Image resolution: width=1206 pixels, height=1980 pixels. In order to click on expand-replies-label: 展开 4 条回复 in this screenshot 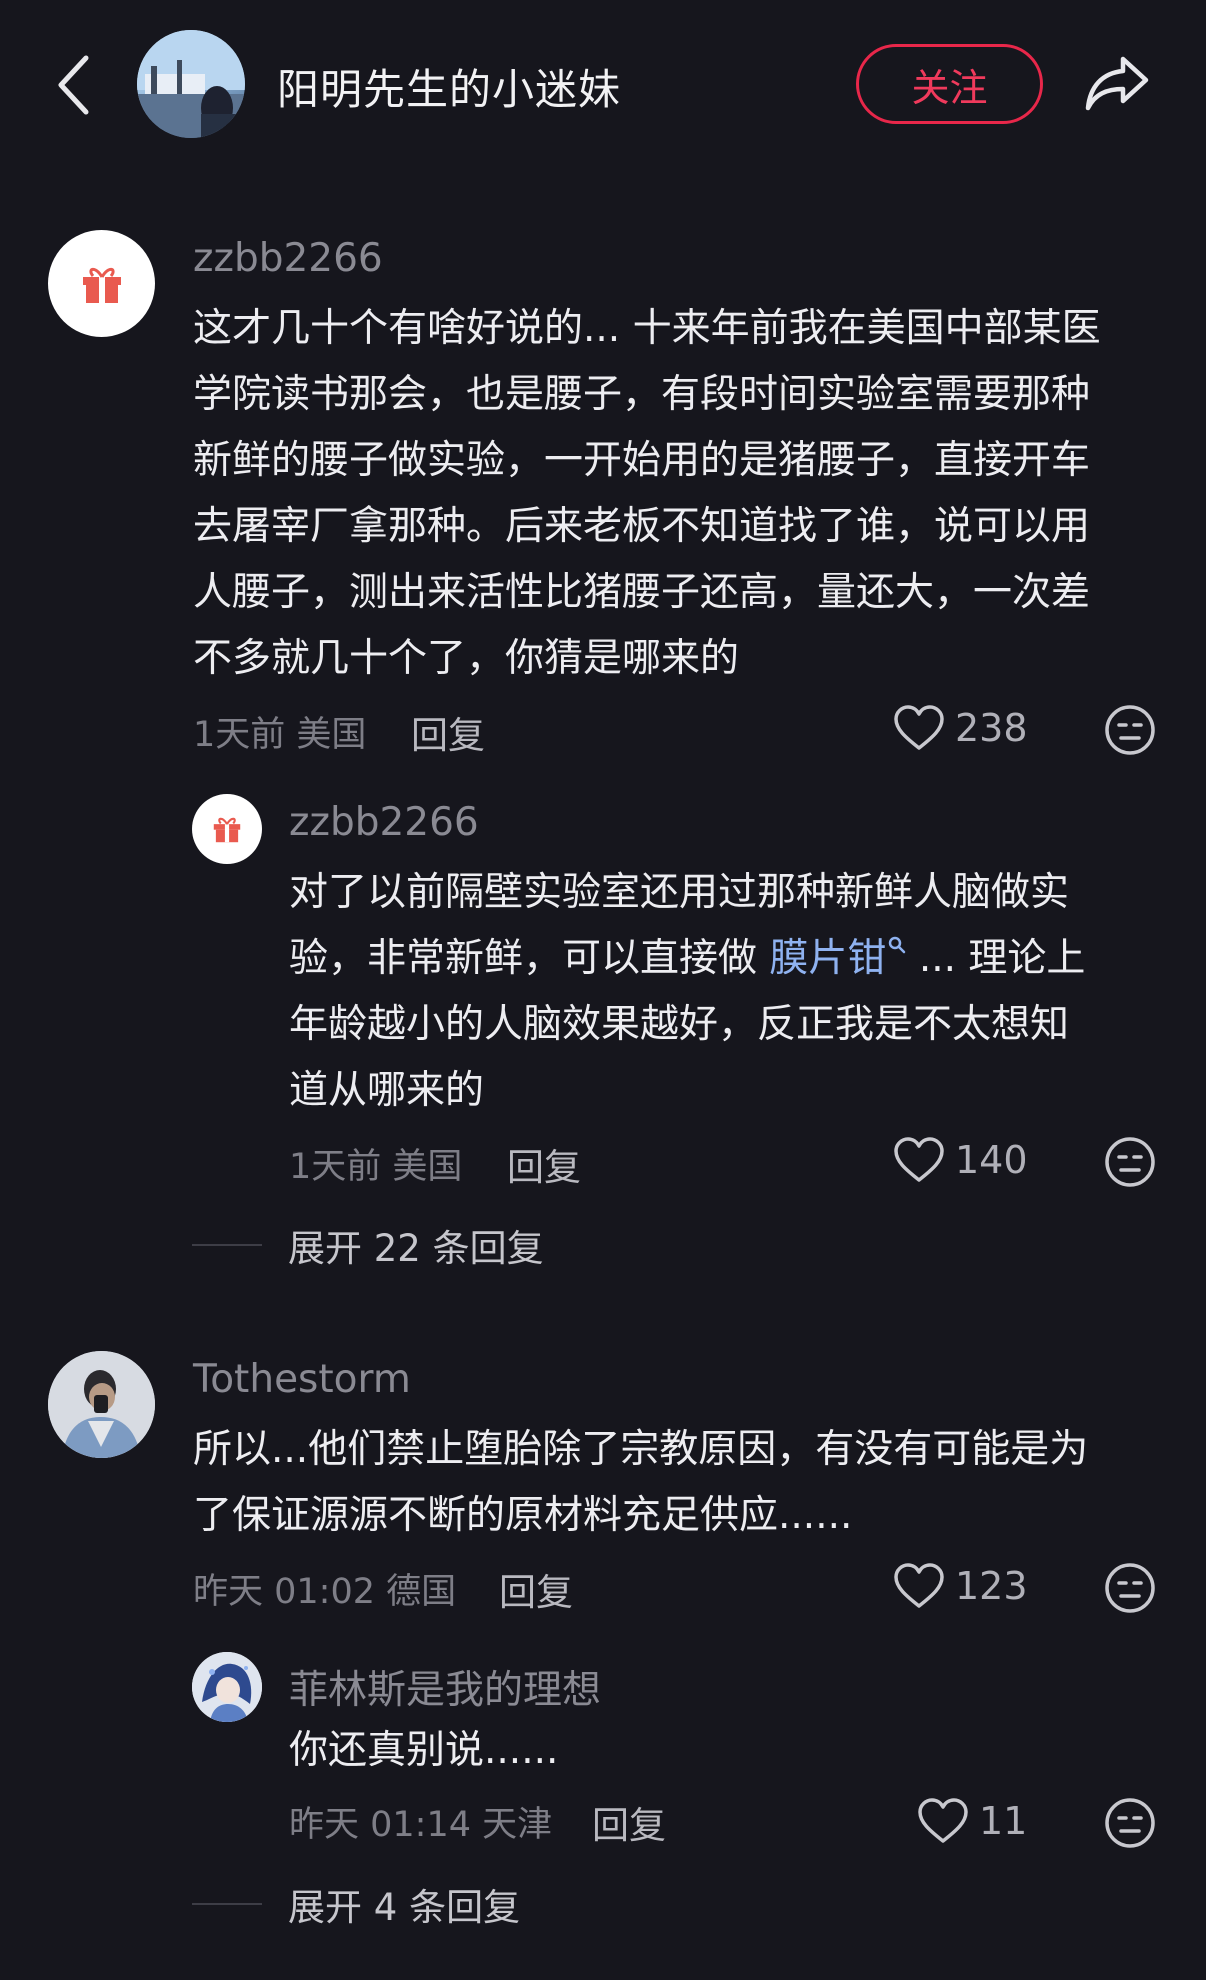, I will do `click(404, 1907)`.